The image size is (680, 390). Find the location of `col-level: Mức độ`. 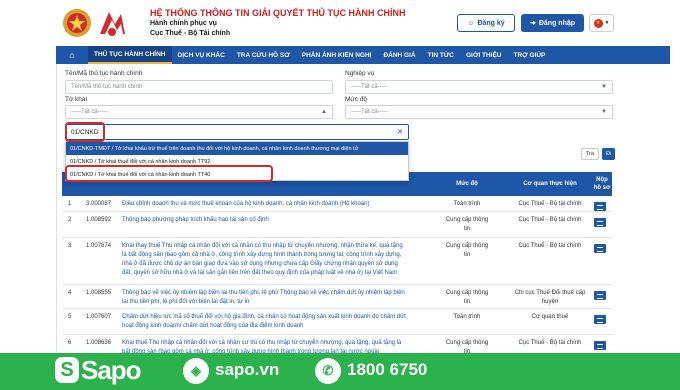

col-level: Mức độ is located at coordinates (467, 184).